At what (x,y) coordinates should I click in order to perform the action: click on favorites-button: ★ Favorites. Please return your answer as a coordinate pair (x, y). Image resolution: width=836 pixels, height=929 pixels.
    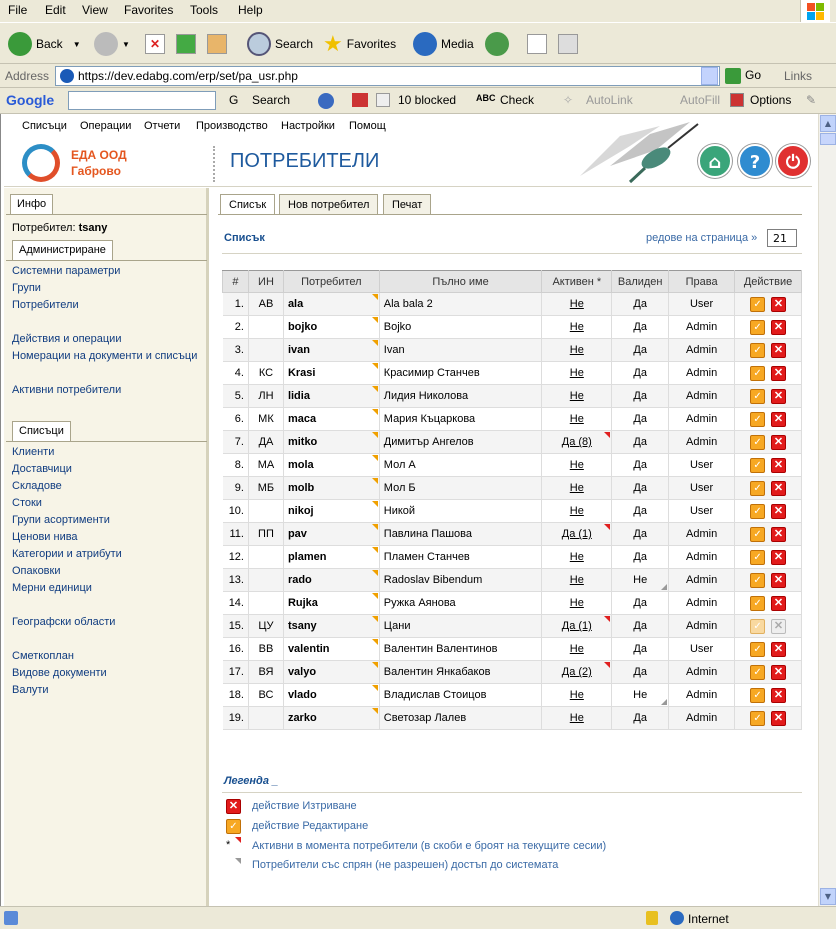
    Looking at the image, I should click on (359, 44).